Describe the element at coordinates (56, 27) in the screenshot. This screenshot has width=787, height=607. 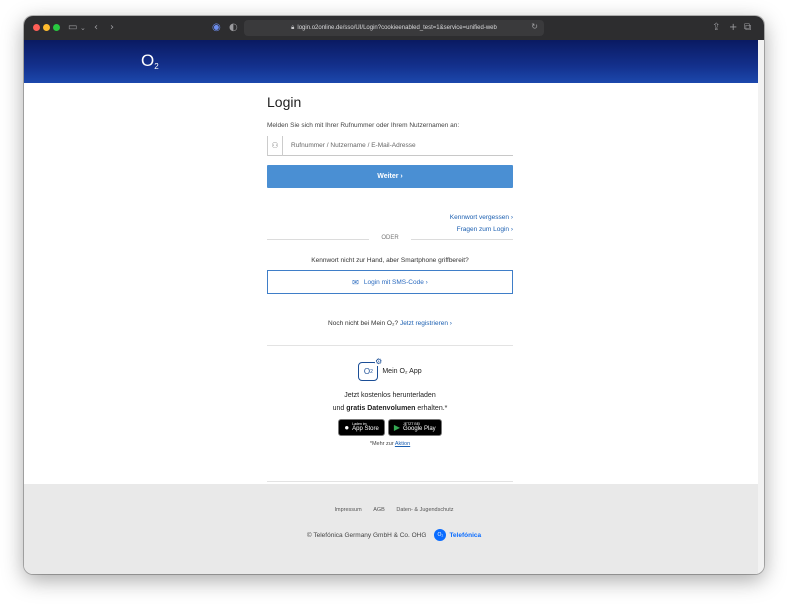
I see `zoom-window-button` at that location.